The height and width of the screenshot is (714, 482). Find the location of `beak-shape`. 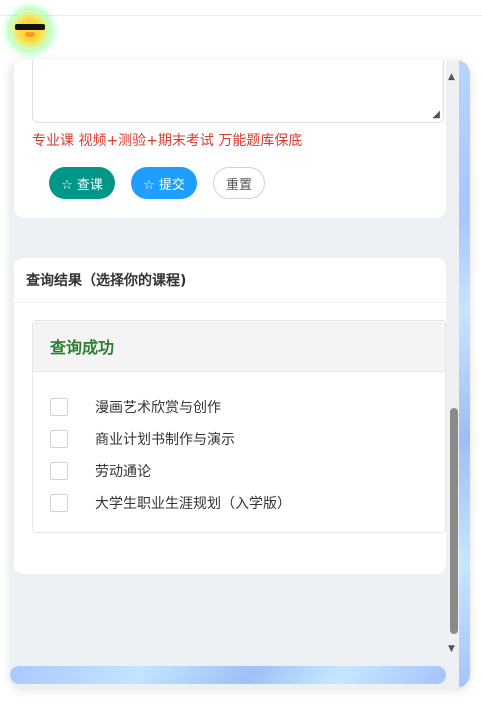

beak-shape is located at coordinates (30, 34).